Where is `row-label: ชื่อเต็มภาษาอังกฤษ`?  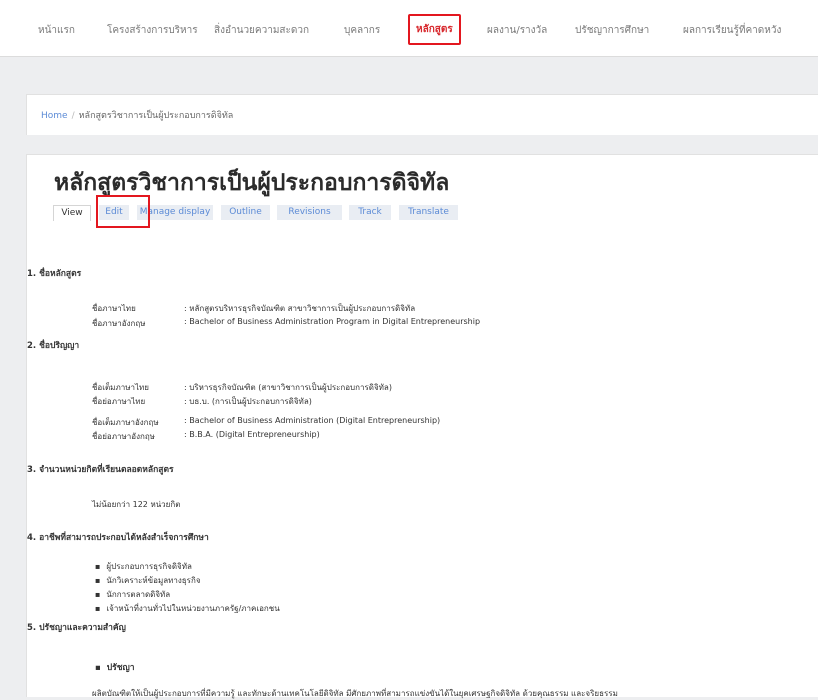 row-label: ชื่อเต็มภาษาอังกฤษ is located at coordinates (125, 422).